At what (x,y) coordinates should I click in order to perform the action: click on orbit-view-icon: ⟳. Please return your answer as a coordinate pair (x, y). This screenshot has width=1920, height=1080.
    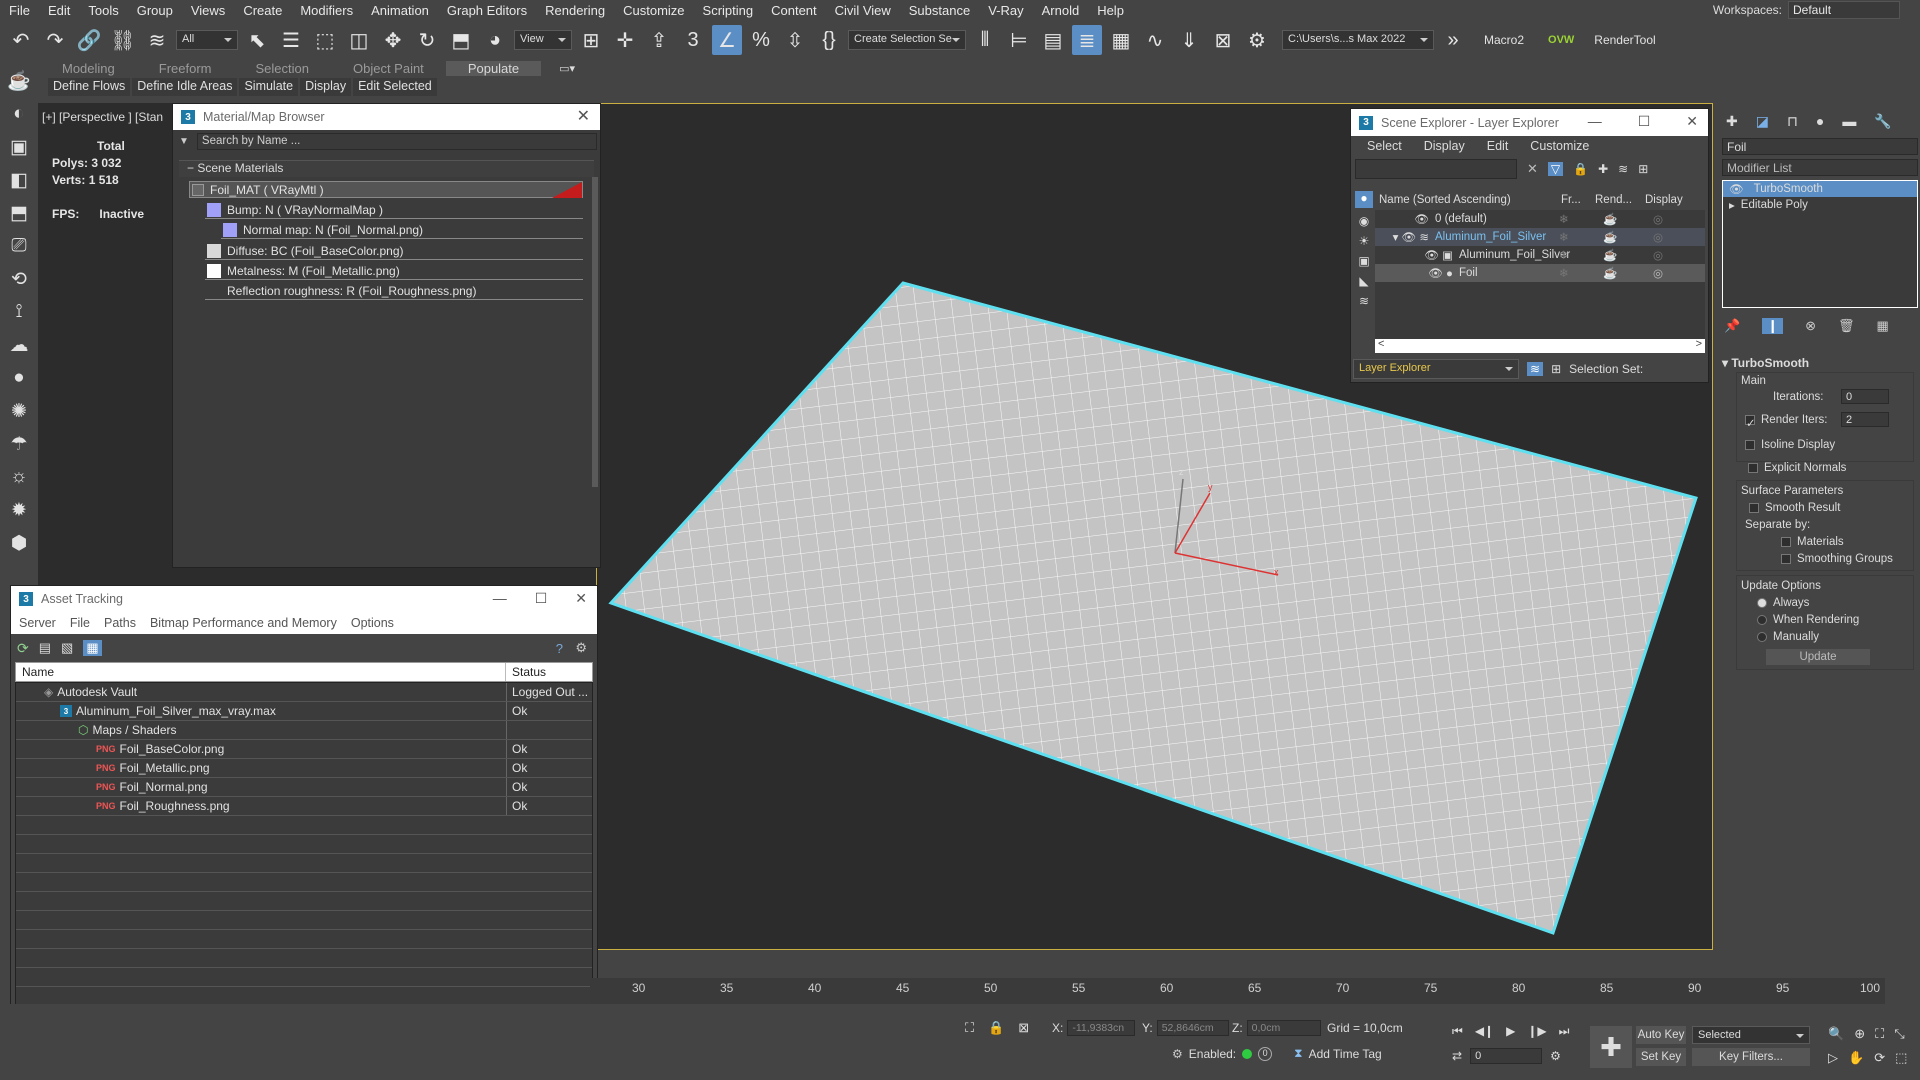
    Looking at the image, I should click on (1879, 1058).